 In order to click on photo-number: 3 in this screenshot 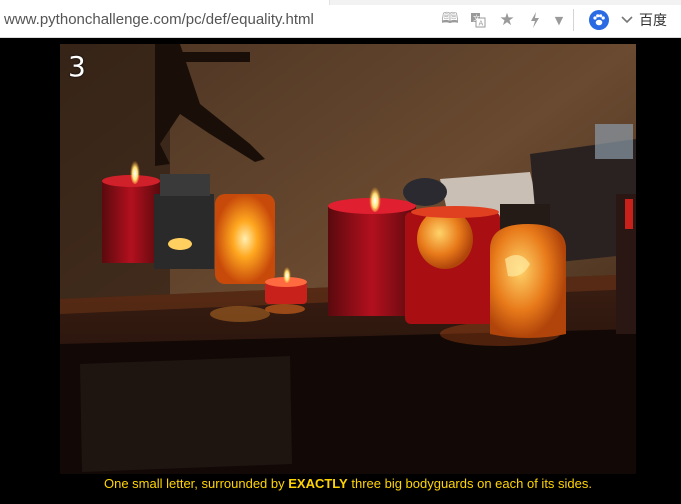, I will do `click(77, 66)`.